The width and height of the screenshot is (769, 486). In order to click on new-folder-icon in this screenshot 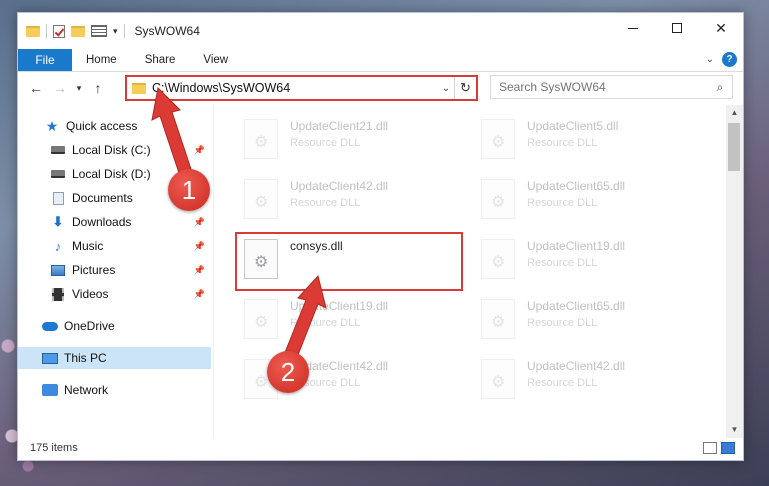, I will do `click(78, 31)`.